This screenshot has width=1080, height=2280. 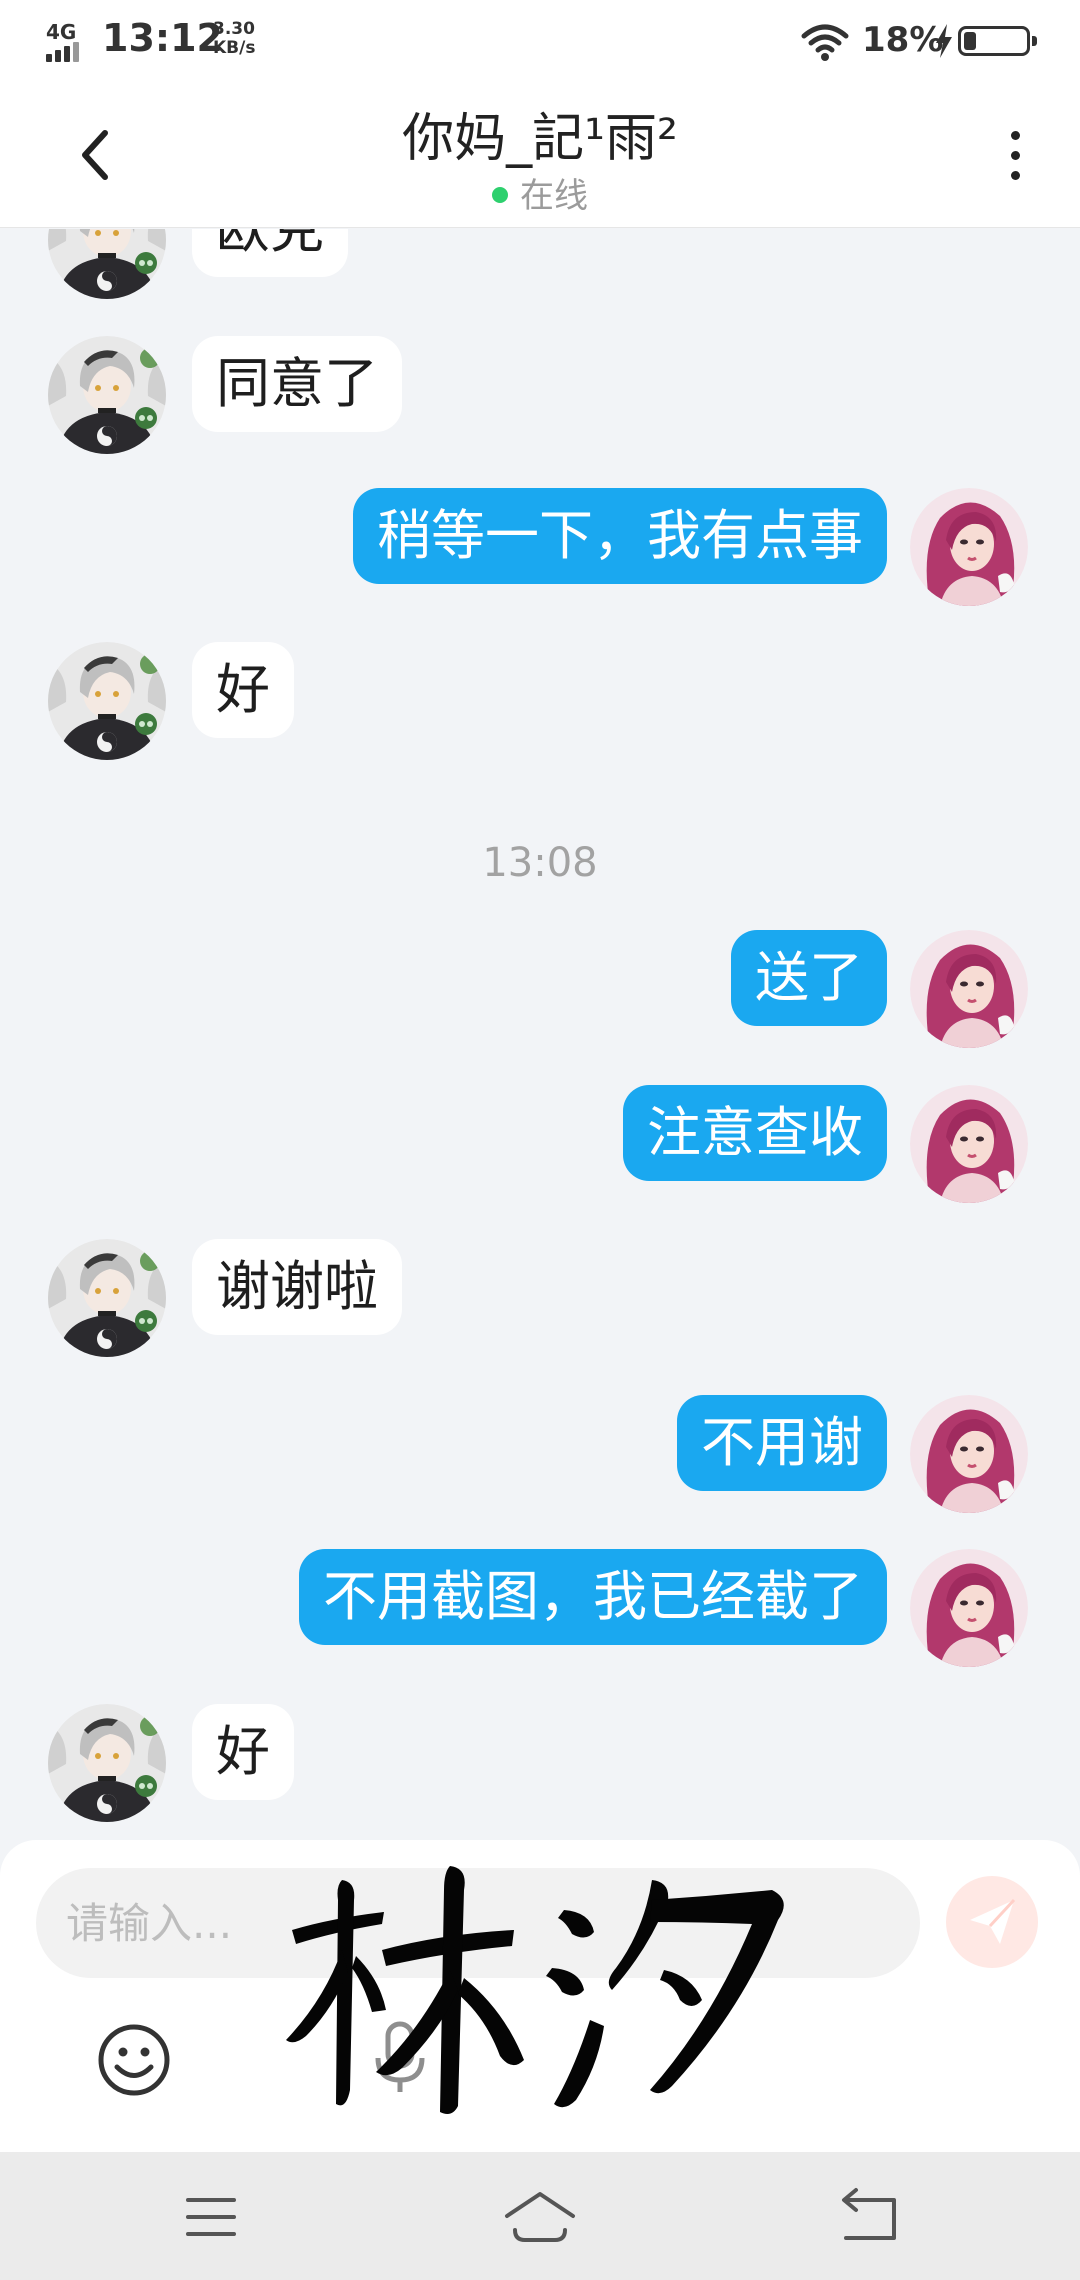 I want to click on network-speed-unit: KB/s, so click(x=234, y=48).